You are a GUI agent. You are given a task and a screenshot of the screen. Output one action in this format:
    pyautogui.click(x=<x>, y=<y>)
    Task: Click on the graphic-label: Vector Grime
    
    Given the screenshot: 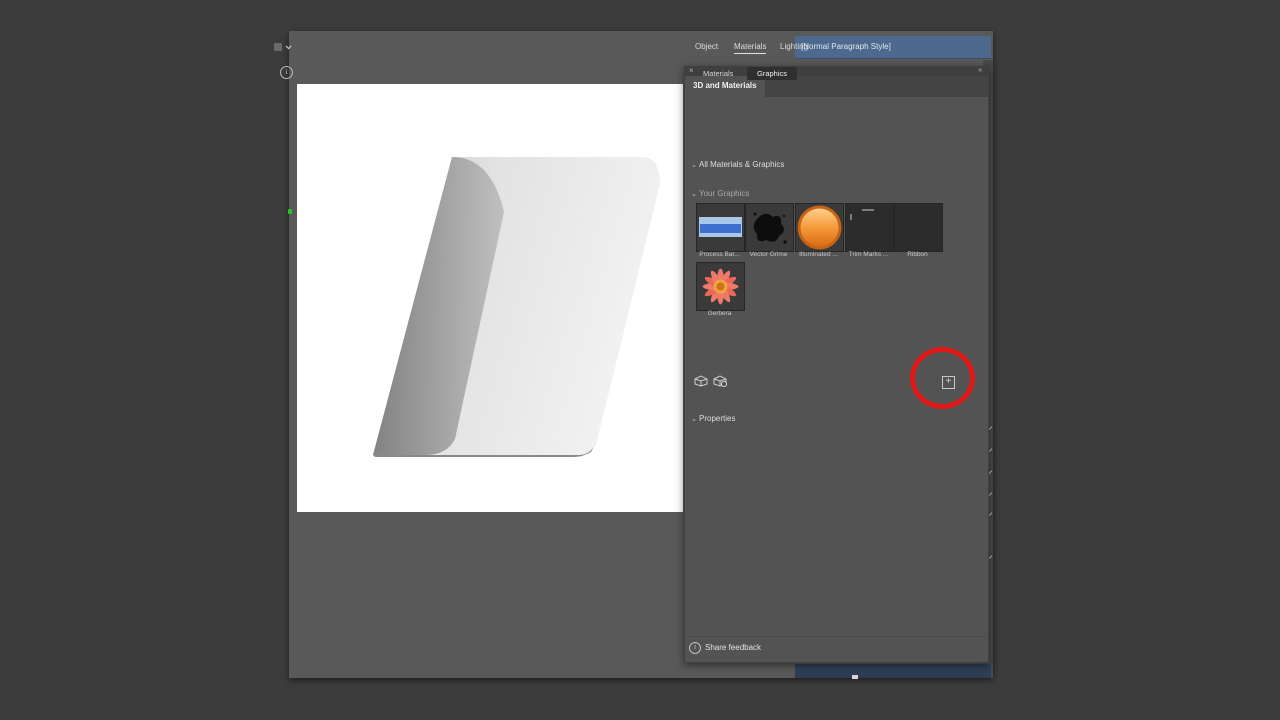 What is the action you would take?
    pyautogui.click(x=768, y=254)
    